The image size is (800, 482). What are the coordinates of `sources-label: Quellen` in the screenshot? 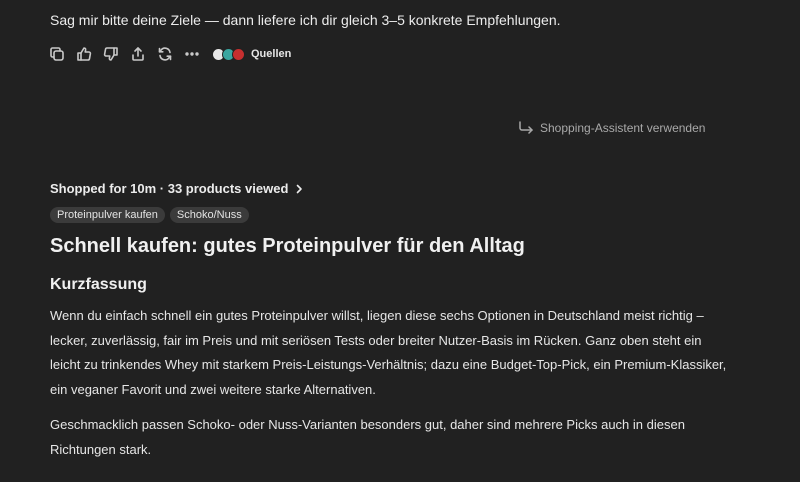 It's located at (271, 54).